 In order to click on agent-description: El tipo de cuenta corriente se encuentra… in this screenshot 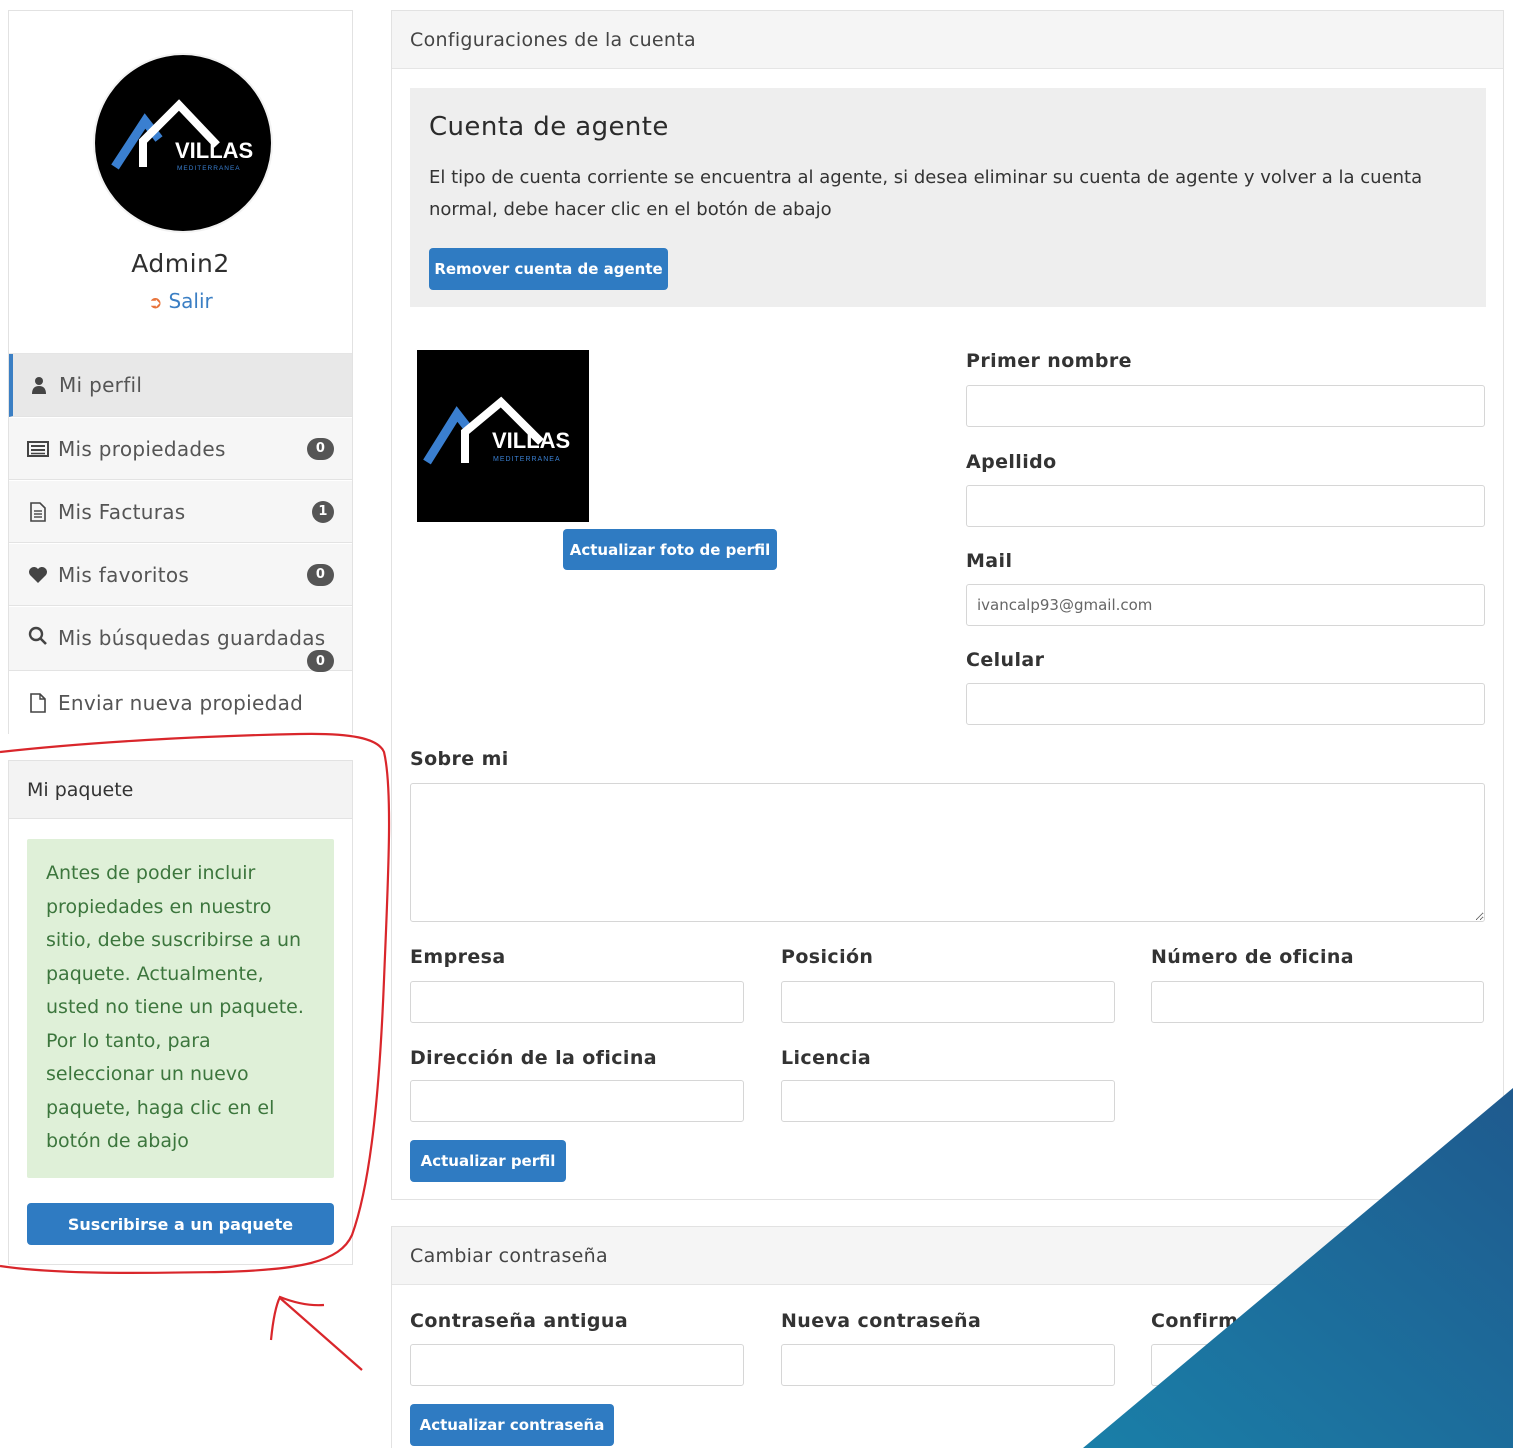, I will do `click(926, 193)`.